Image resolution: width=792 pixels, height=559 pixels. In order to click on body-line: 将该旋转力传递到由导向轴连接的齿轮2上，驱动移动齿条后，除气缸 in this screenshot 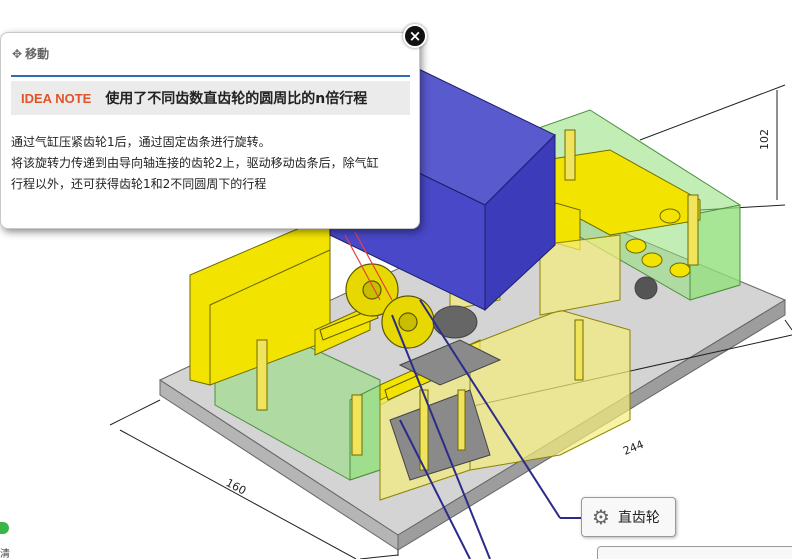, I will do `click(195, 163)`.